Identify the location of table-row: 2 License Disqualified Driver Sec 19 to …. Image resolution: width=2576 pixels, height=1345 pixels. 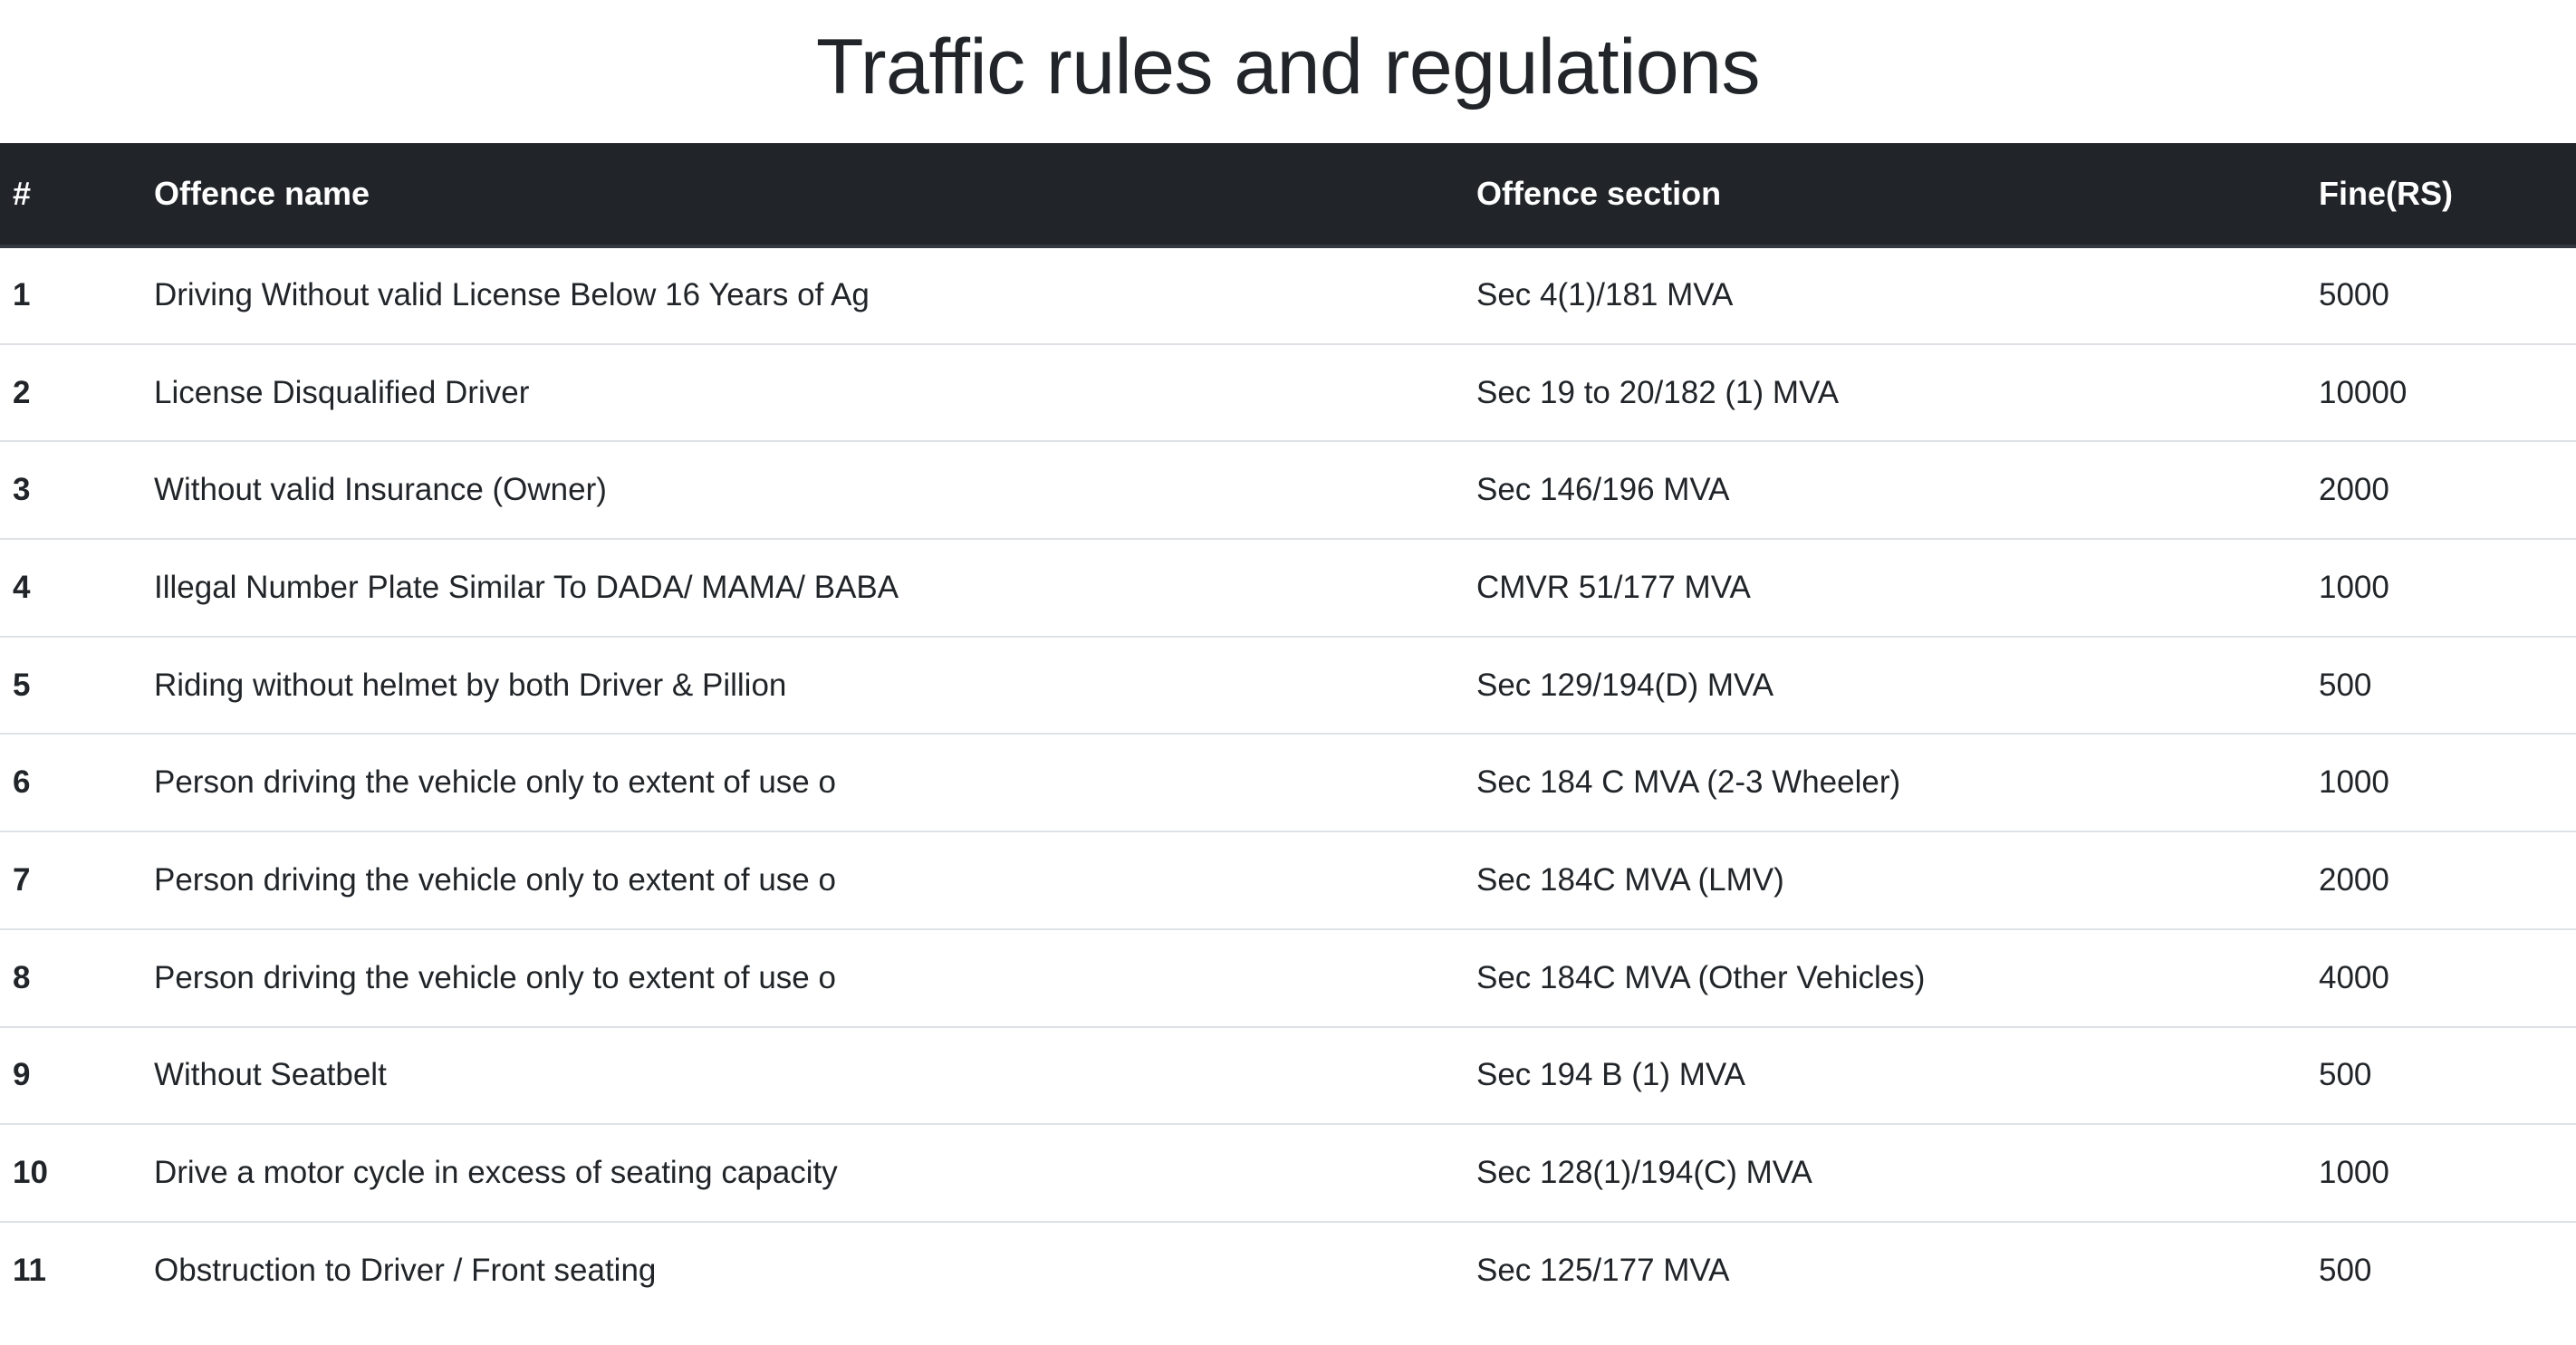
(1288, 393).